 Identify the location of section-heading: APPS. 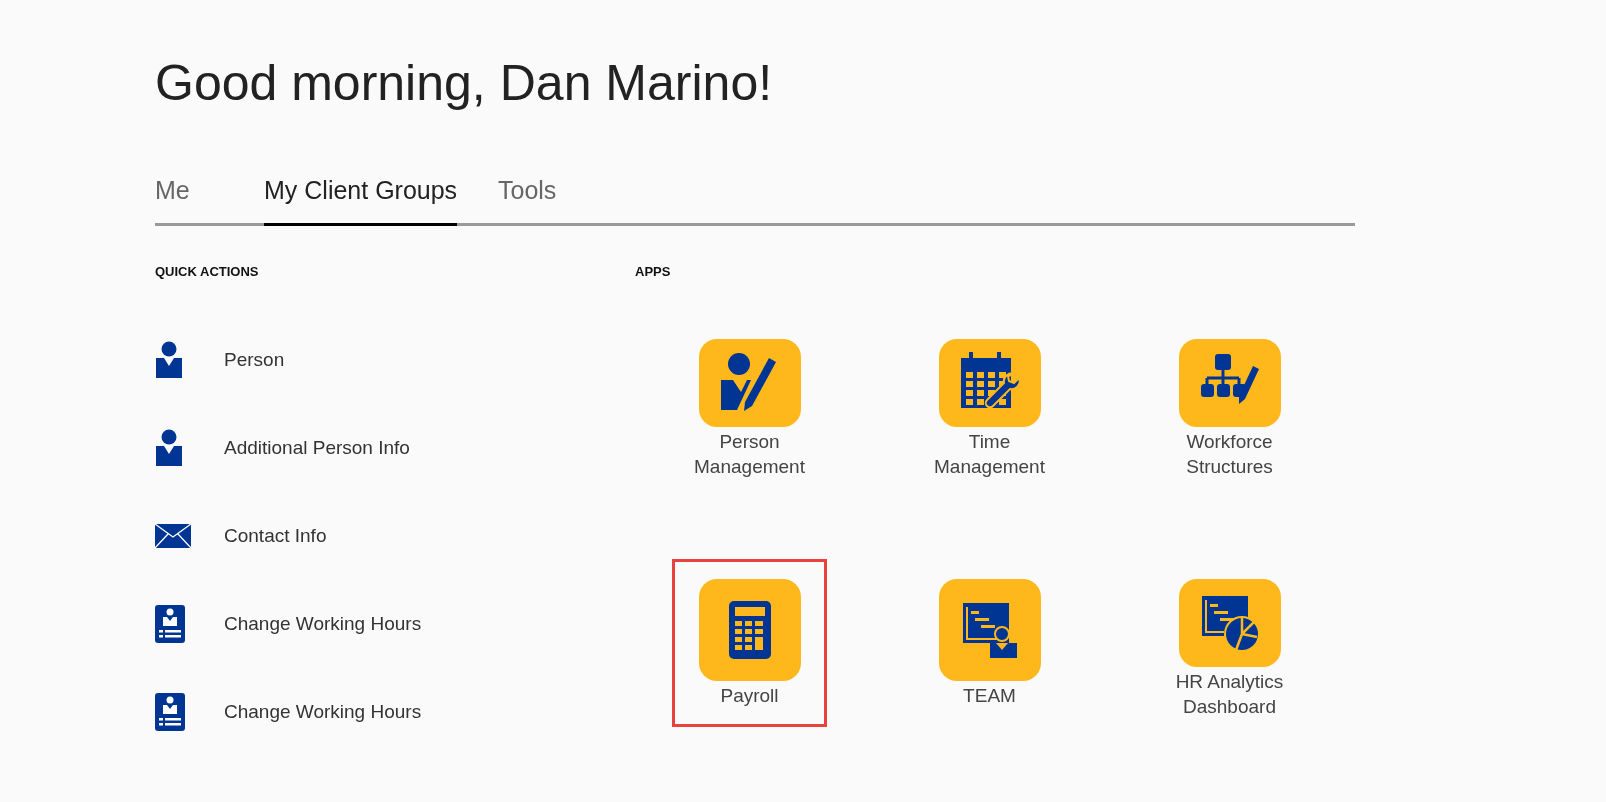
(653, 272).